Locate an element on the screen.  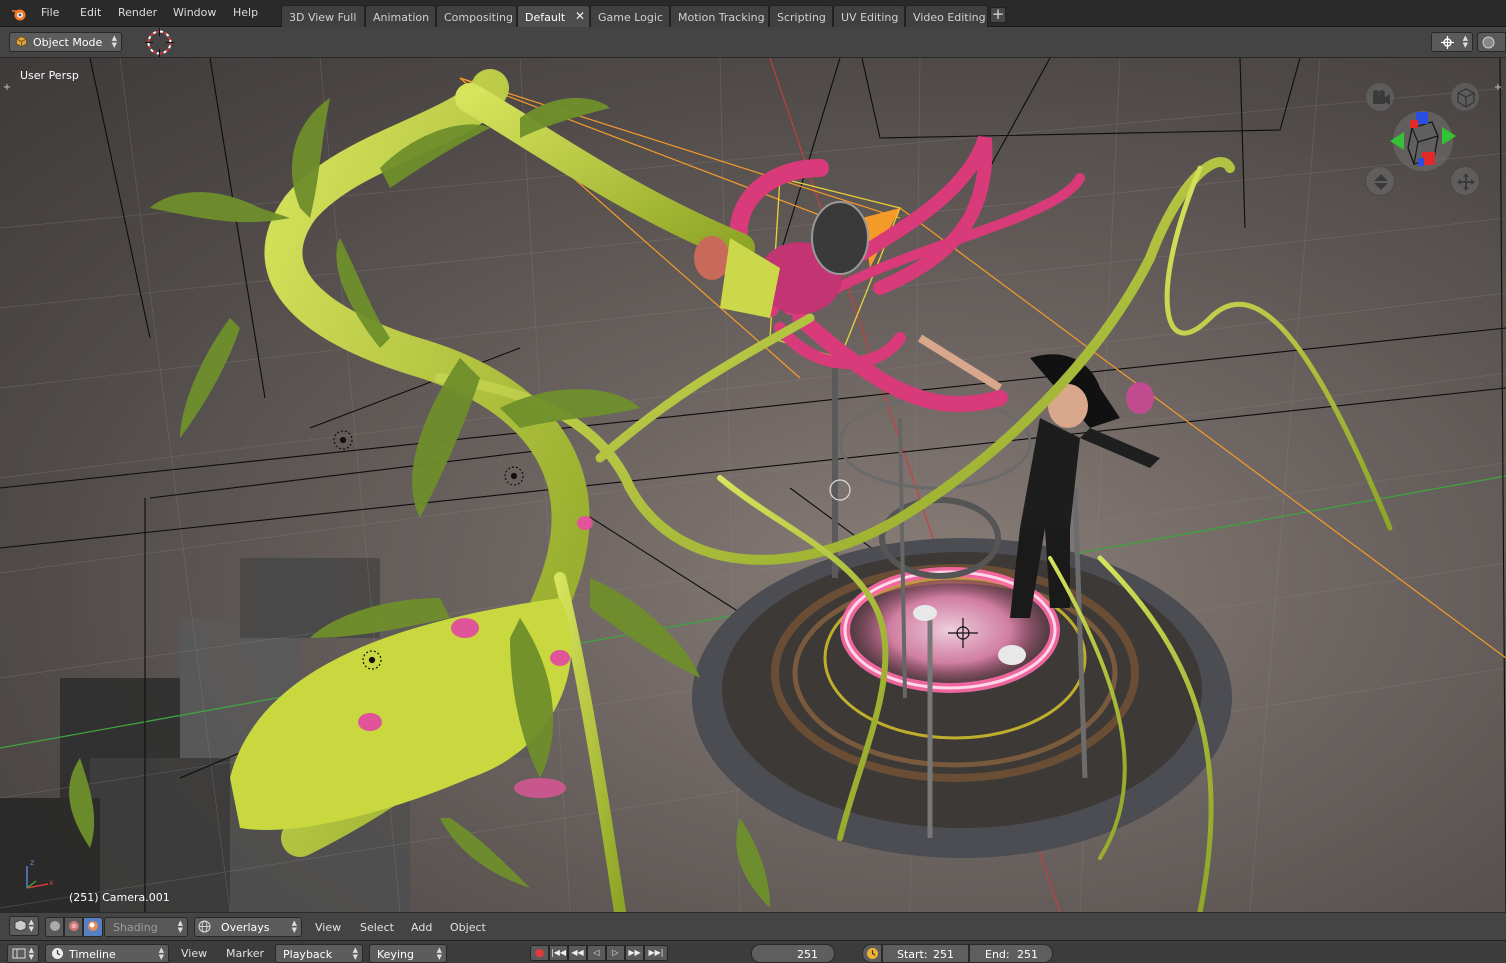
shading-render-button is located at coordinates (93, 927).